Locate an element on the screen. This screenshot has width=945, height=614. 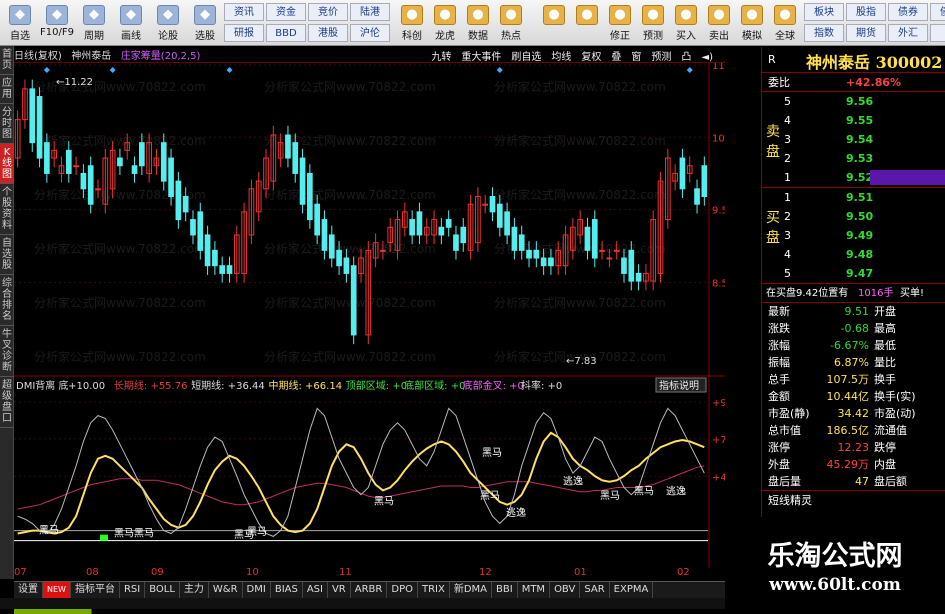
indicator-tab: DMI is located at coordinates (257, 590).